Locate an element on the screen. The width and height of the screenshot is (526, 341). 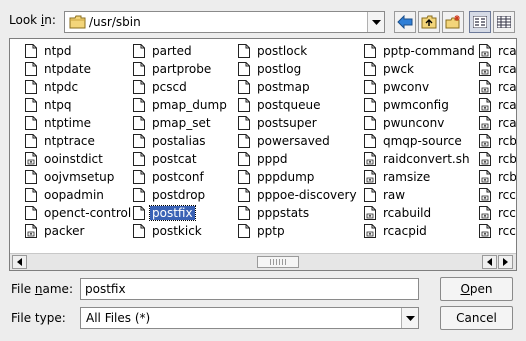
parent-folder-button is located at coordinates (429, 22).